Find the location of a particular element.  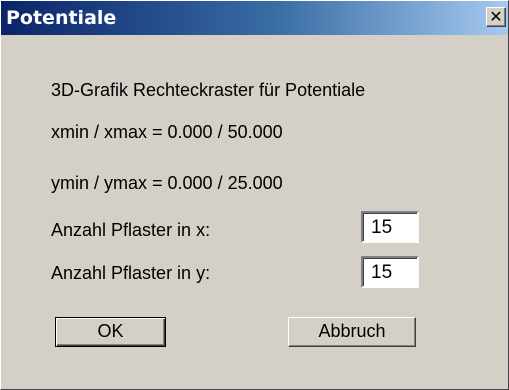

close-icon: ✕ is located at coordinates (496, 16).